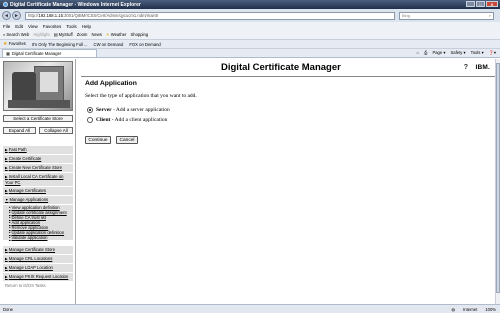 This screenshot has height=313, width=500. Describe the element at coordinates (38, 150) in the screenshot. I see `nav-fast-path: ▶Fast Path` at that location.